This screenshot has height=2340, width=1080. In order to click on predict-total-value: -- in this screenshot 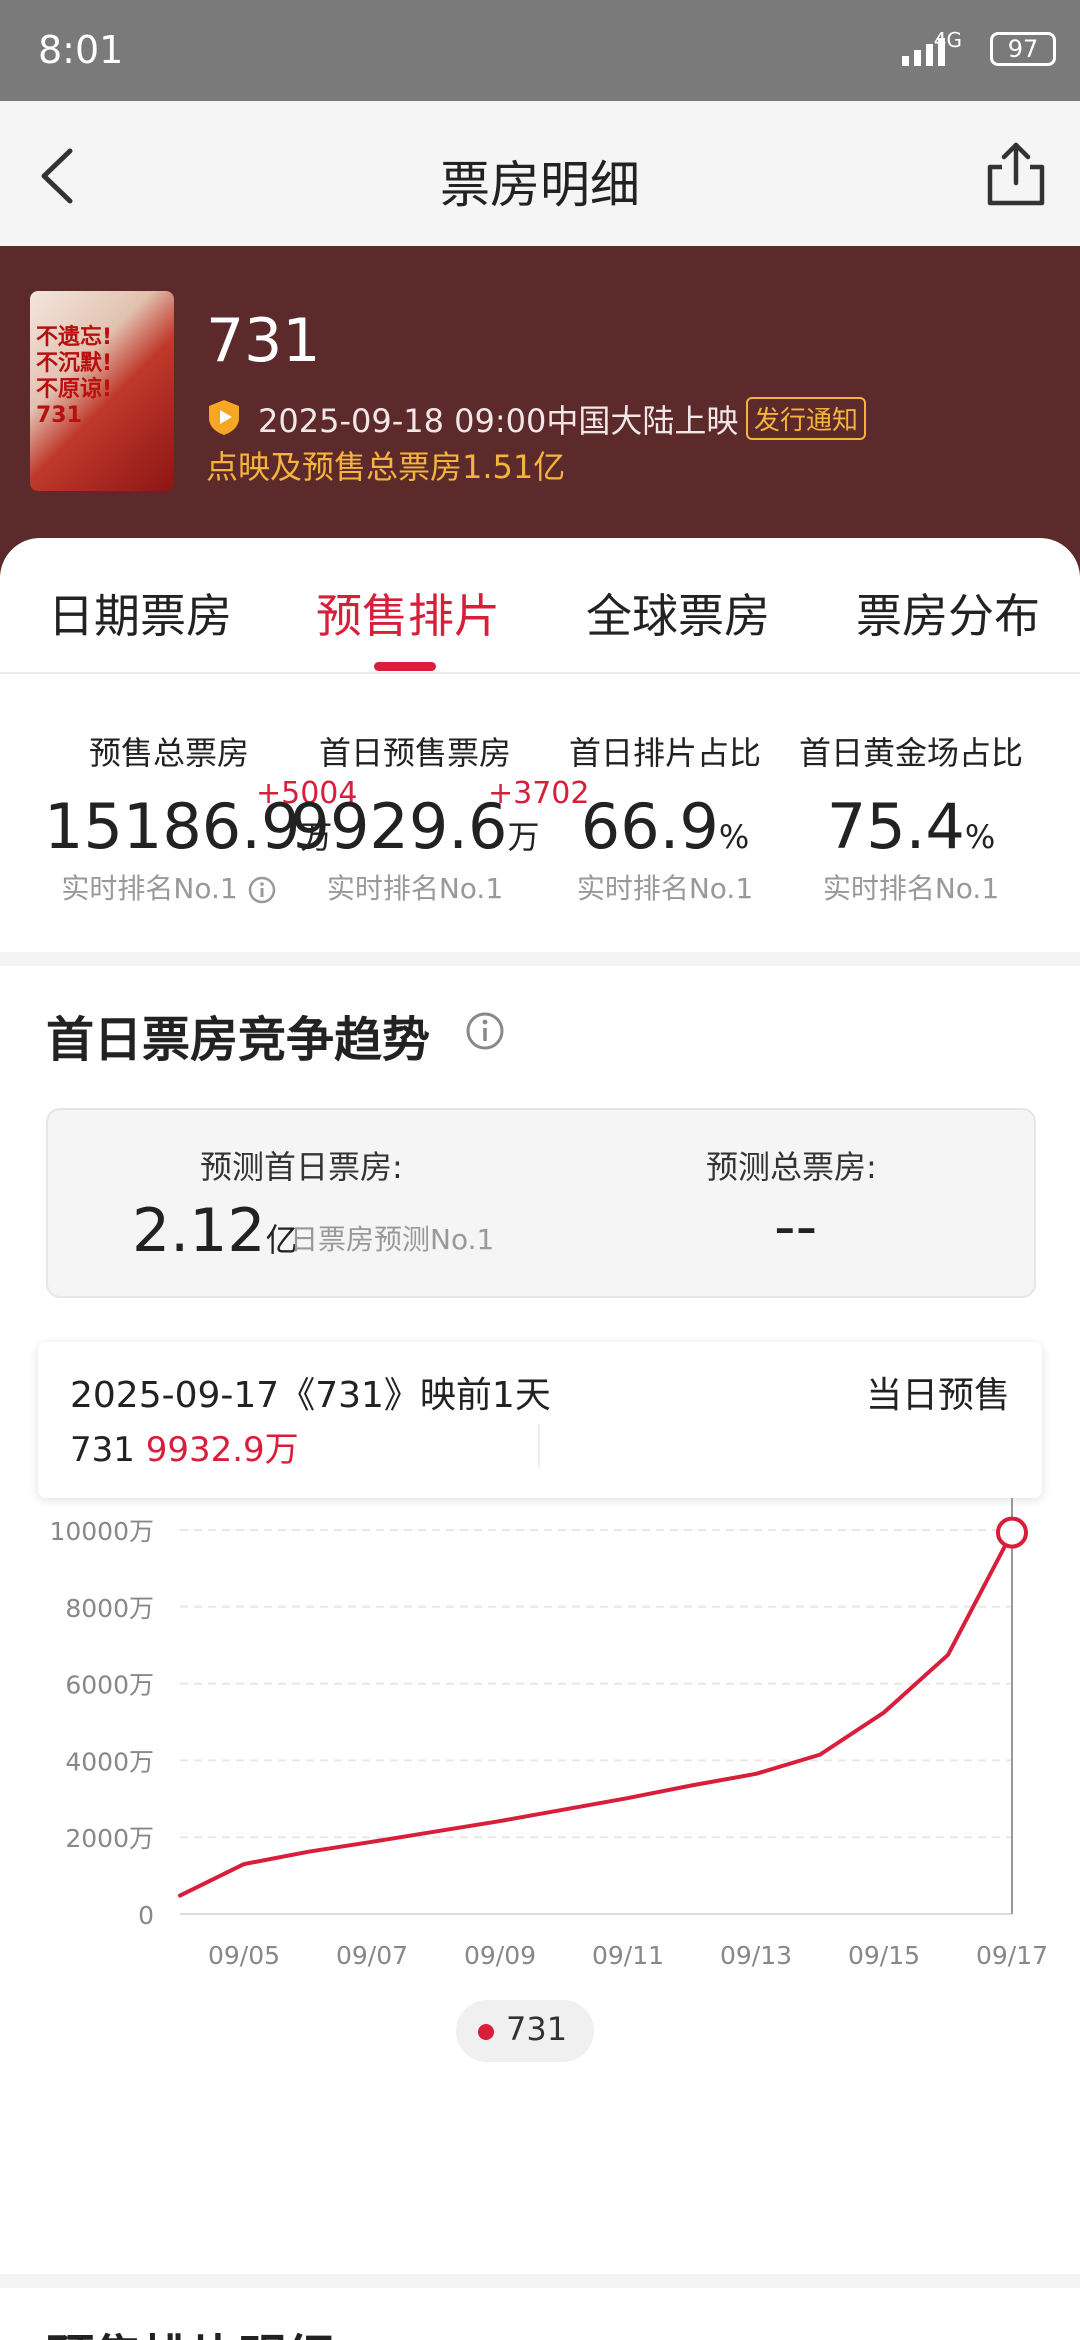, I will do `click(796, 1227)`.